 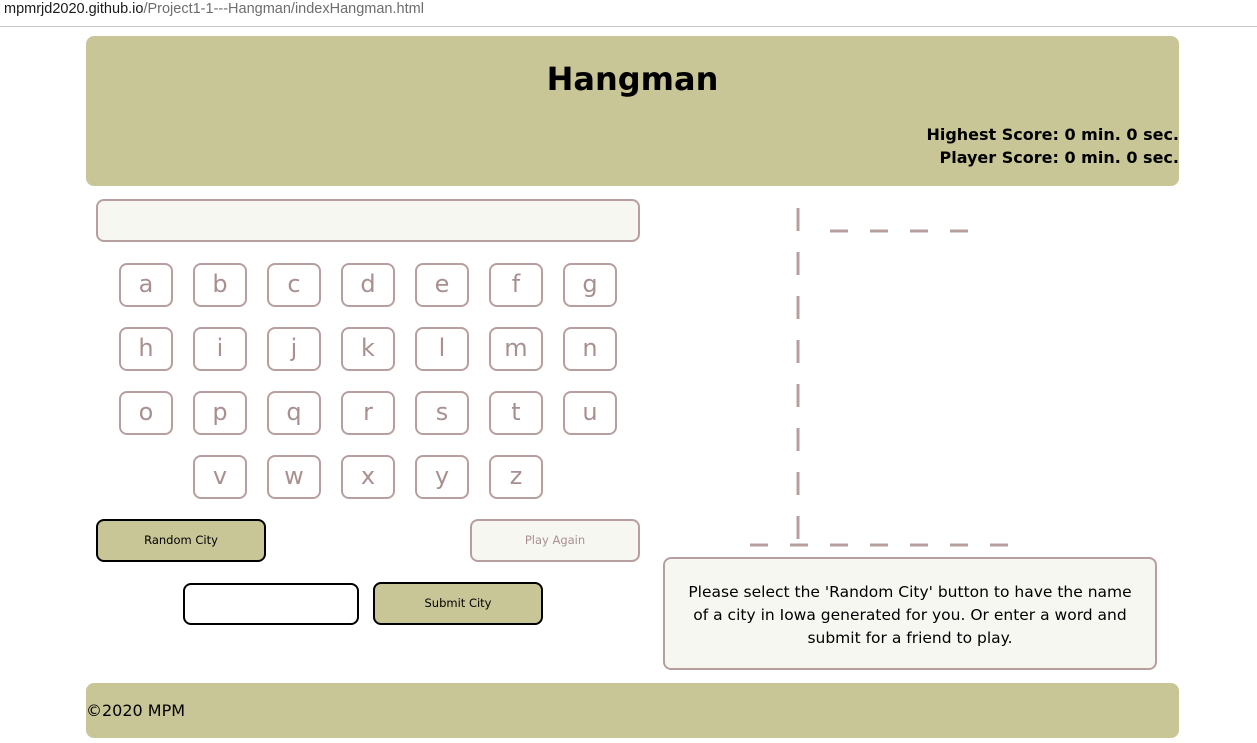 I want to click on play-again-button: Play Again, so click(x=555, y=540).